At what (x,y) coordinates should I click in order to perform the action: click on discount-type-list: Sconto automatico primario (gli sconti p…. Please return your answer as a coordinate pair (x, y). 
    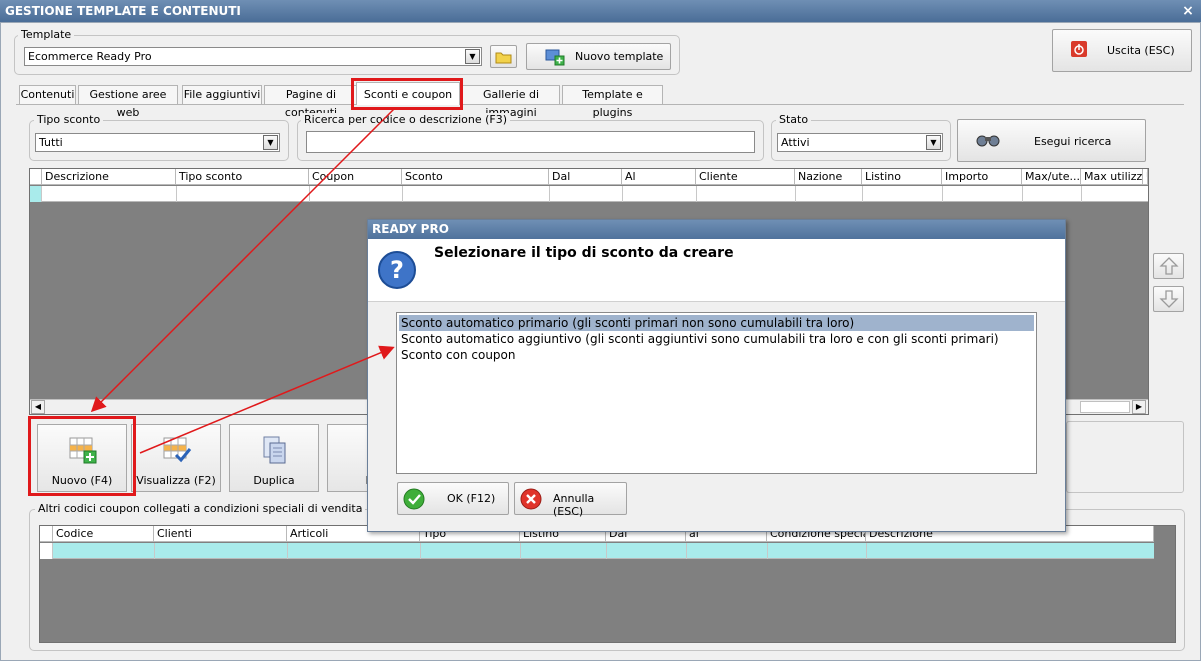
    Looking at the image, I should click on (716, 393).